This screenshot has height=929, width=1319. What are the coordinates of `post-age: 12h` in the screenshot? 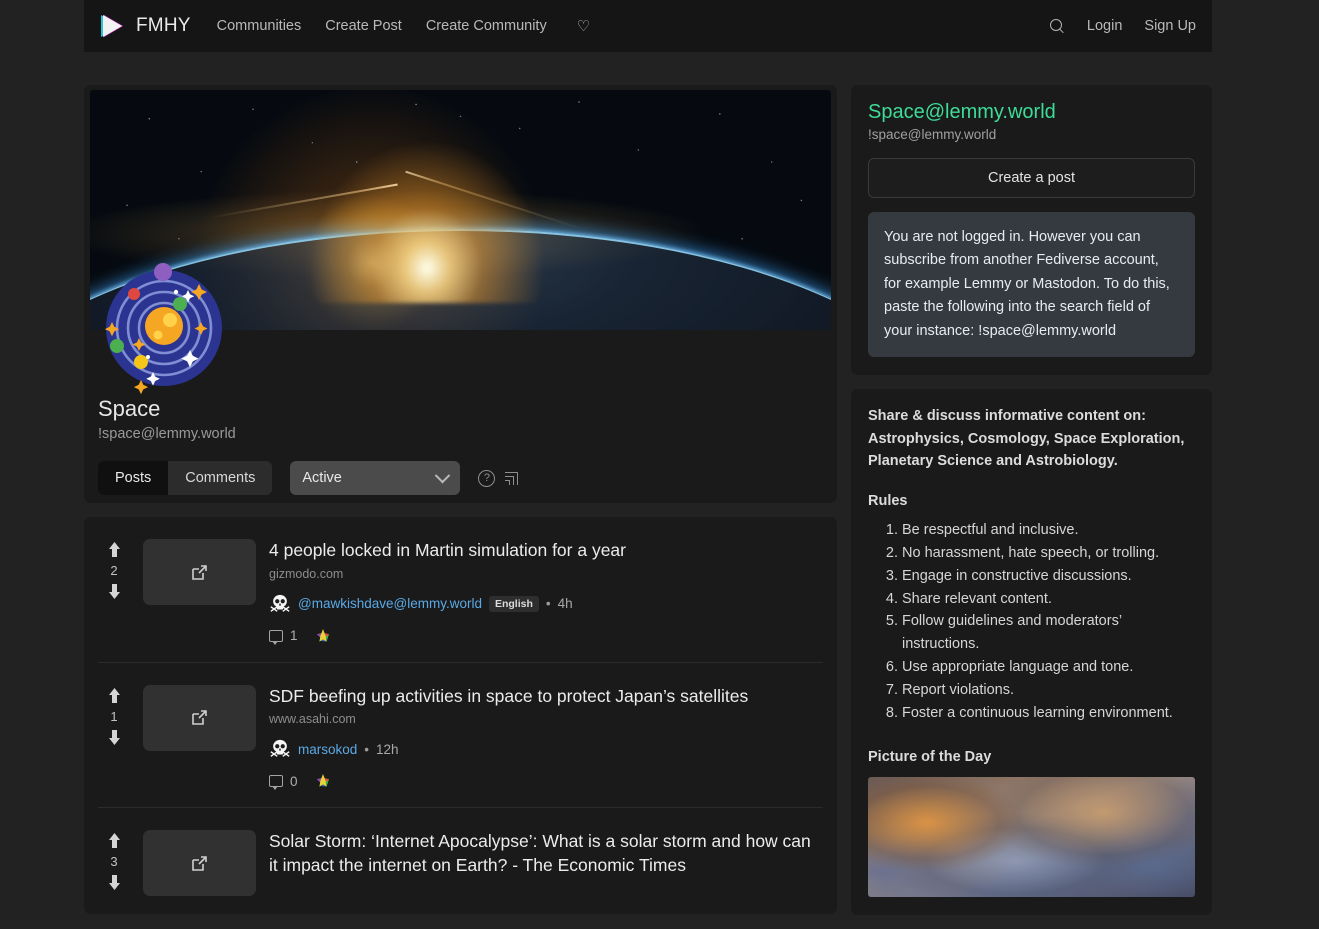 It's located at (387, 749).